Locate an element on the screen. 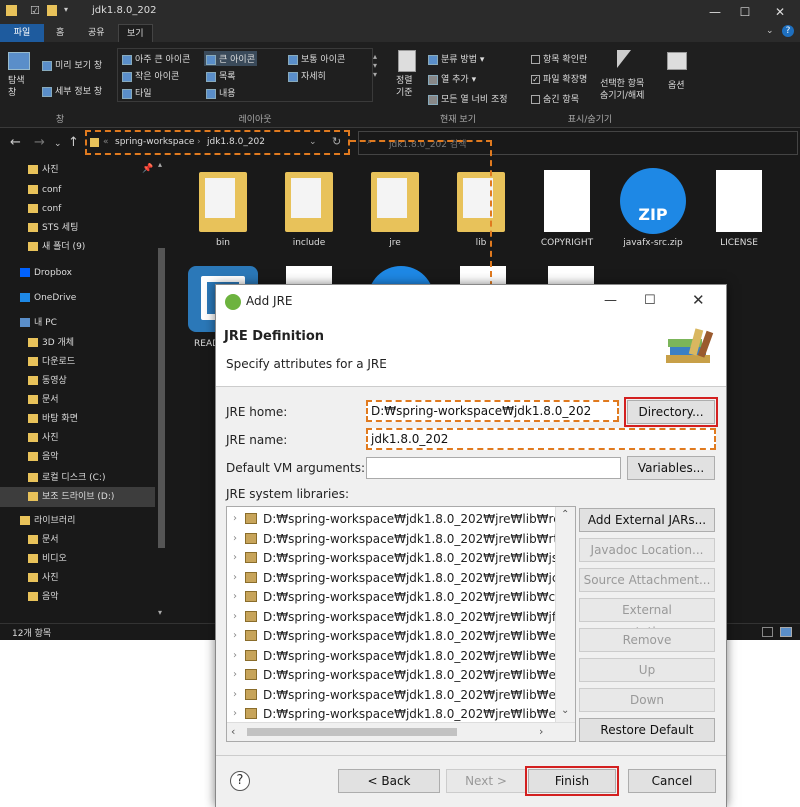 The image size is (800, 807). breadcrumb-jdk: jdk1.8.0_202 is located at coordinates (236, 142).